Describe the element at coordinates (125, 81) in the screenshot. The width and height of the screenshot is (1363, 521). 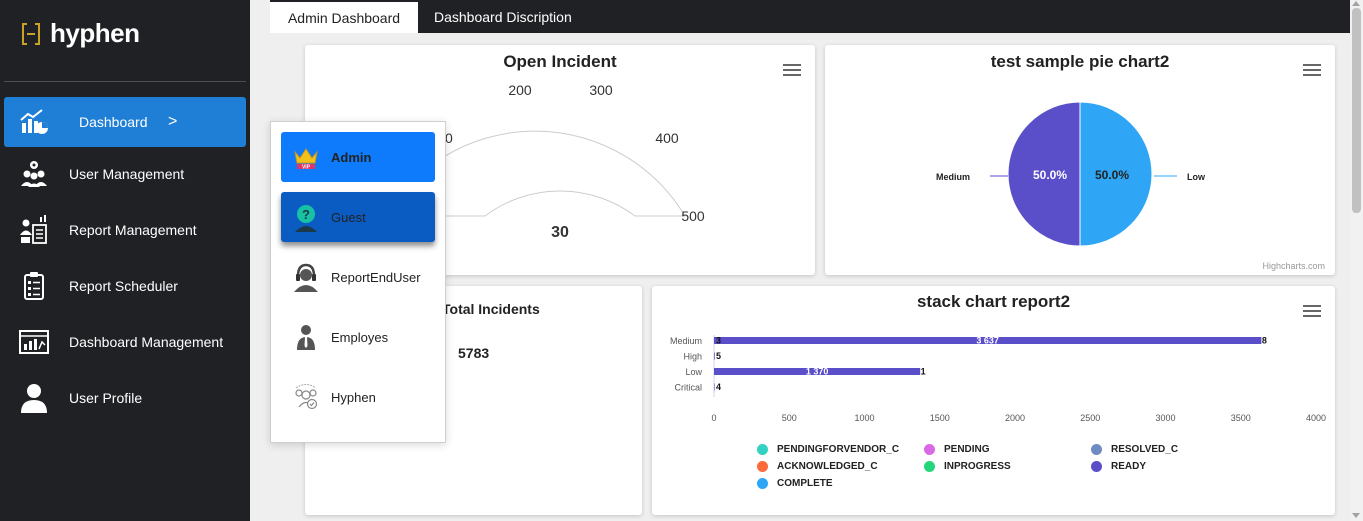
I see `sidebar-divider` at that location.